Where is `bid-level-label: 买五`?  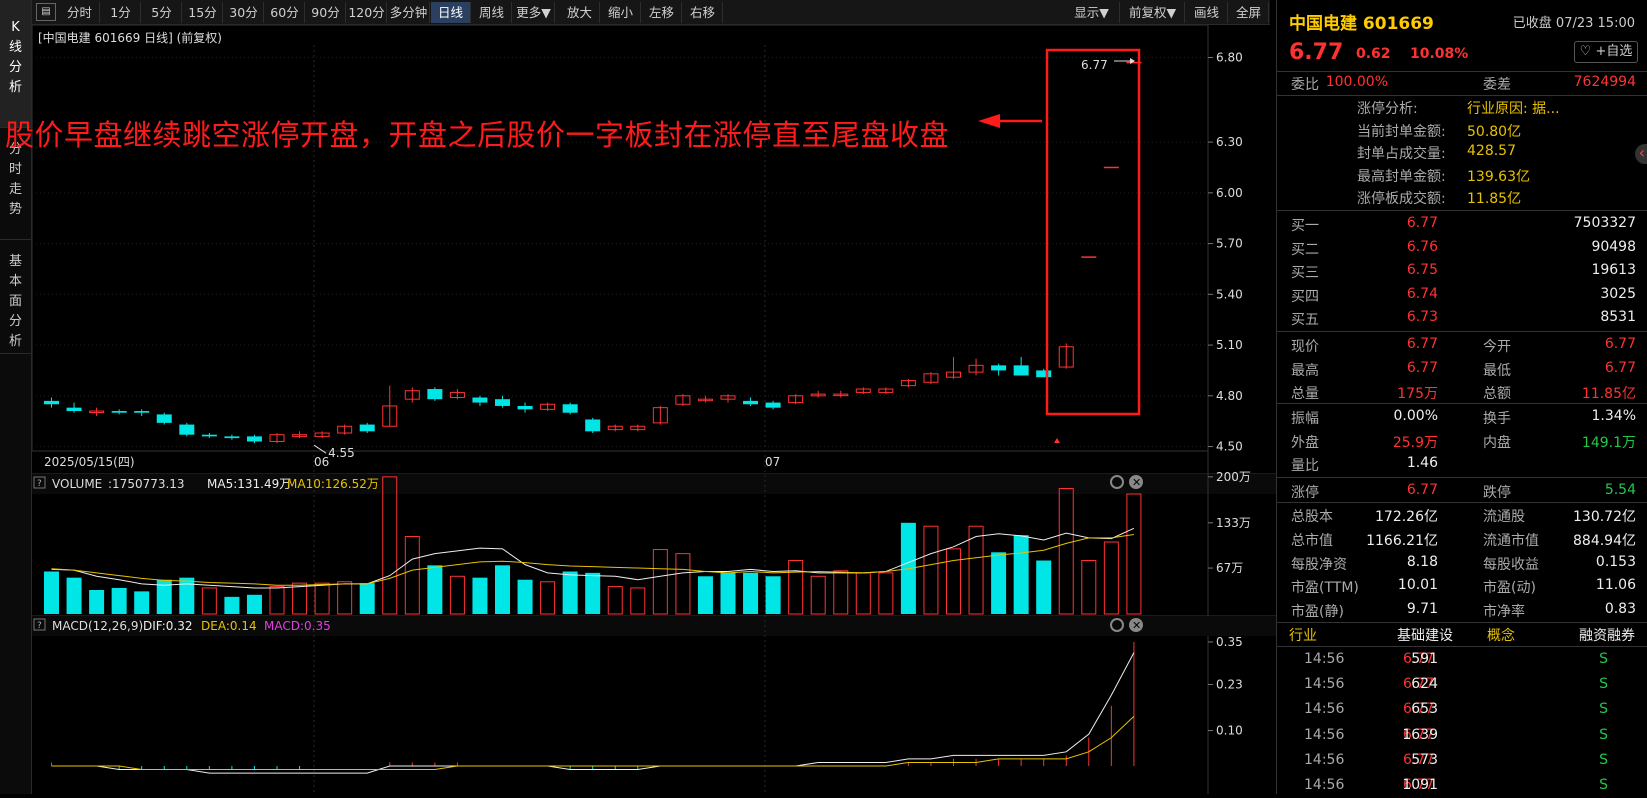 bid-level-label: 买五 is located at coordinates (1305, 320).